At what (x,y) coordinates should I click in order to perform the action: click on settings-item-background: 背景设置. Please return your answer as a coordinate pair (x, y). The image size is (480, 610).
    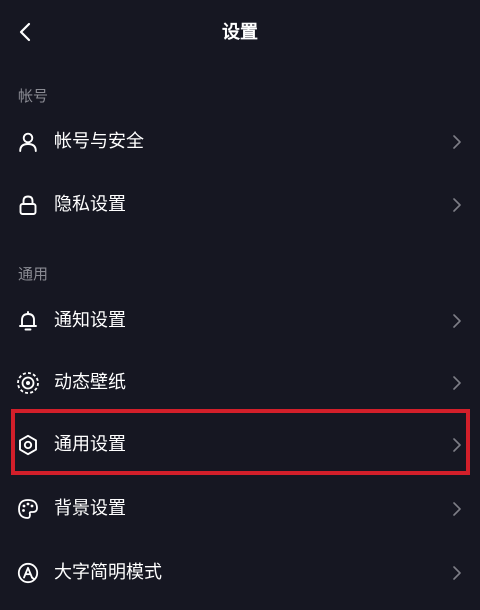
    Looking at the image, I should click on (240, 509).